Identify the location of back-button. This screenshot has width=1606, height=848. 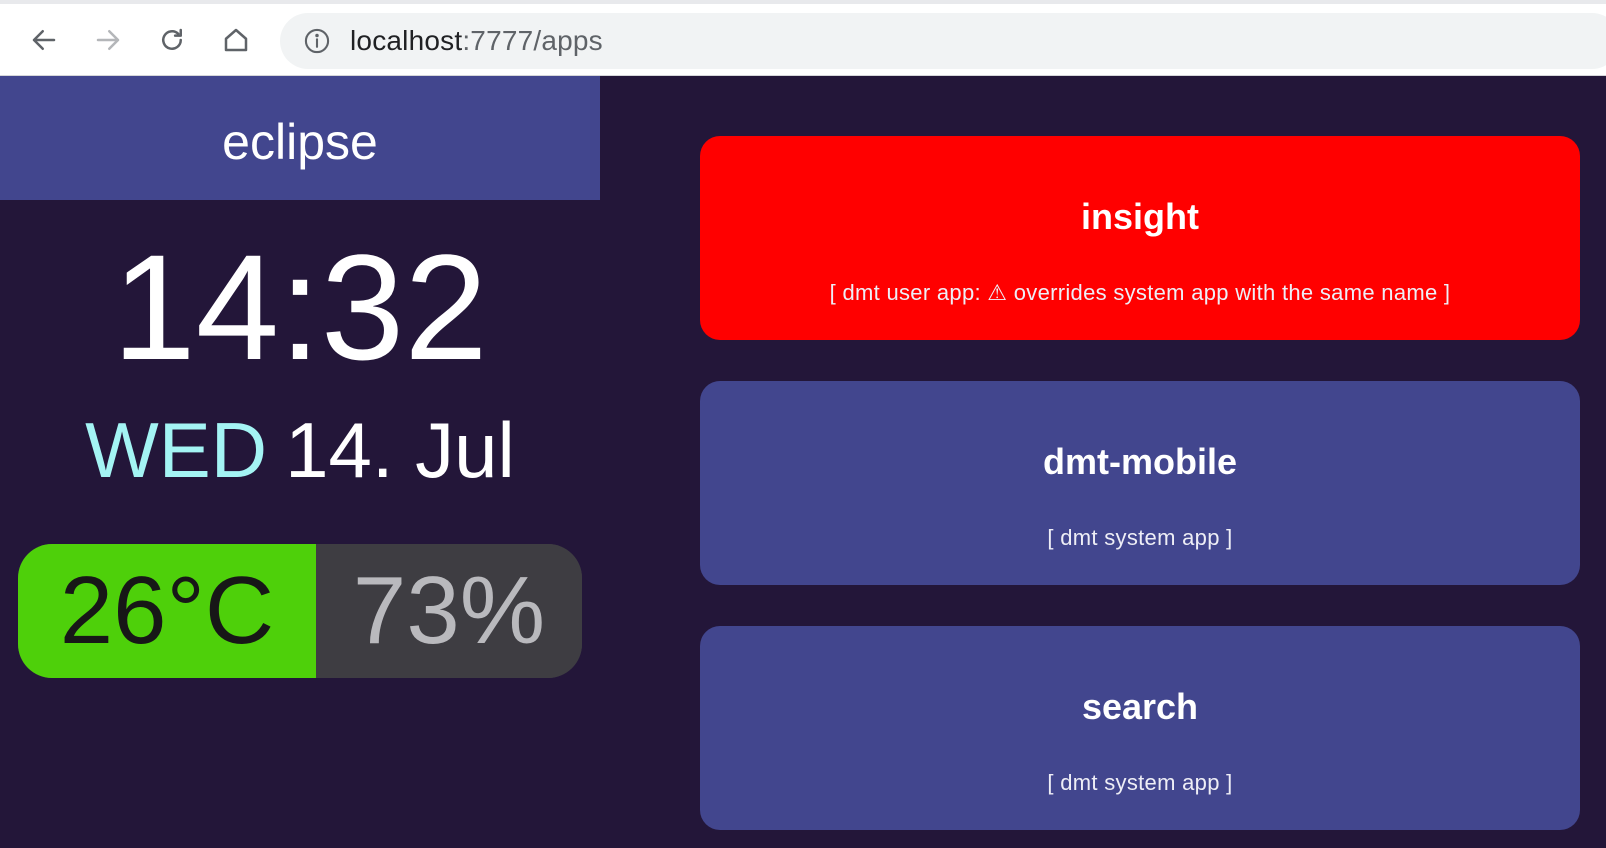
(44, 40).